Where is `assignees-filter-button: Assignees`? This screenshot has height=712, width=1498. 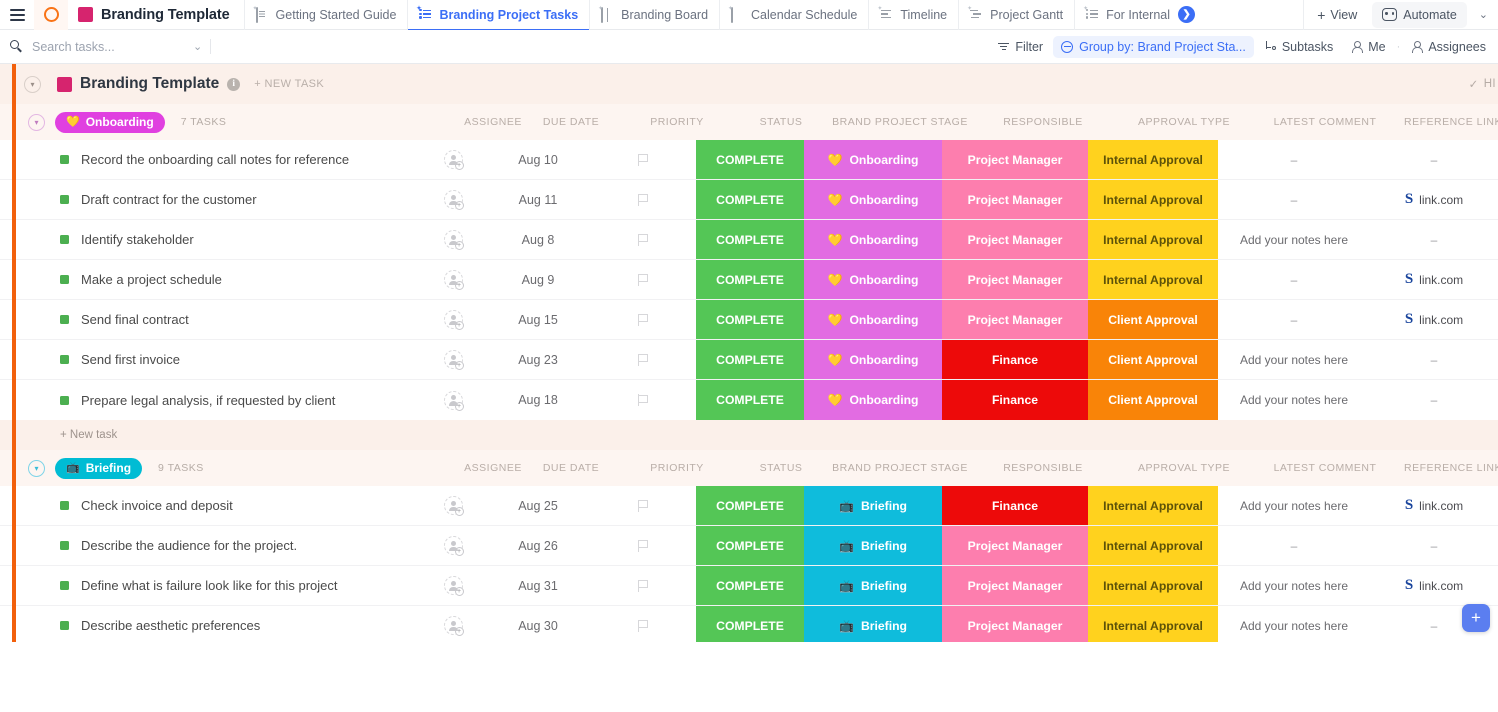 assignees-filter-button: Assignees is located at coordinates (1448, 47).